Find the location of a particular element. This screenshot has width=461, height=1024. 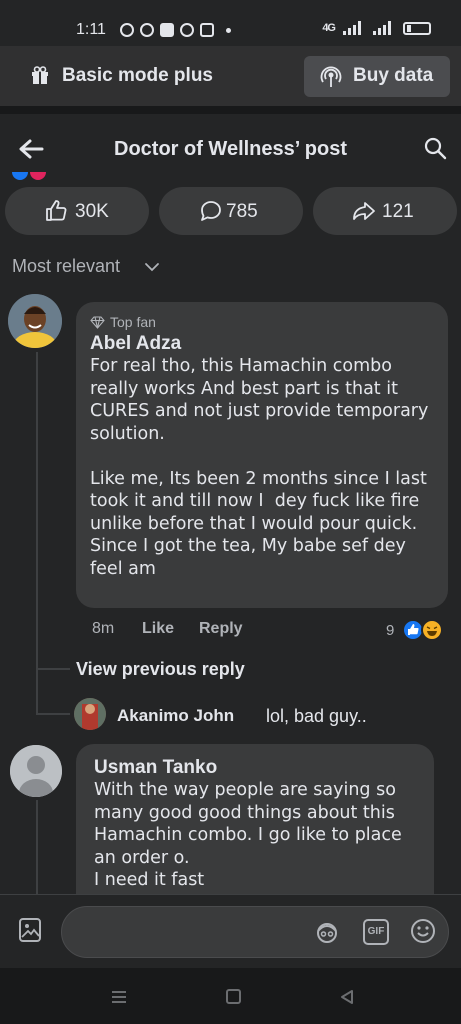

comment-author: Usman Tanko is located at coordinates (255, 768).